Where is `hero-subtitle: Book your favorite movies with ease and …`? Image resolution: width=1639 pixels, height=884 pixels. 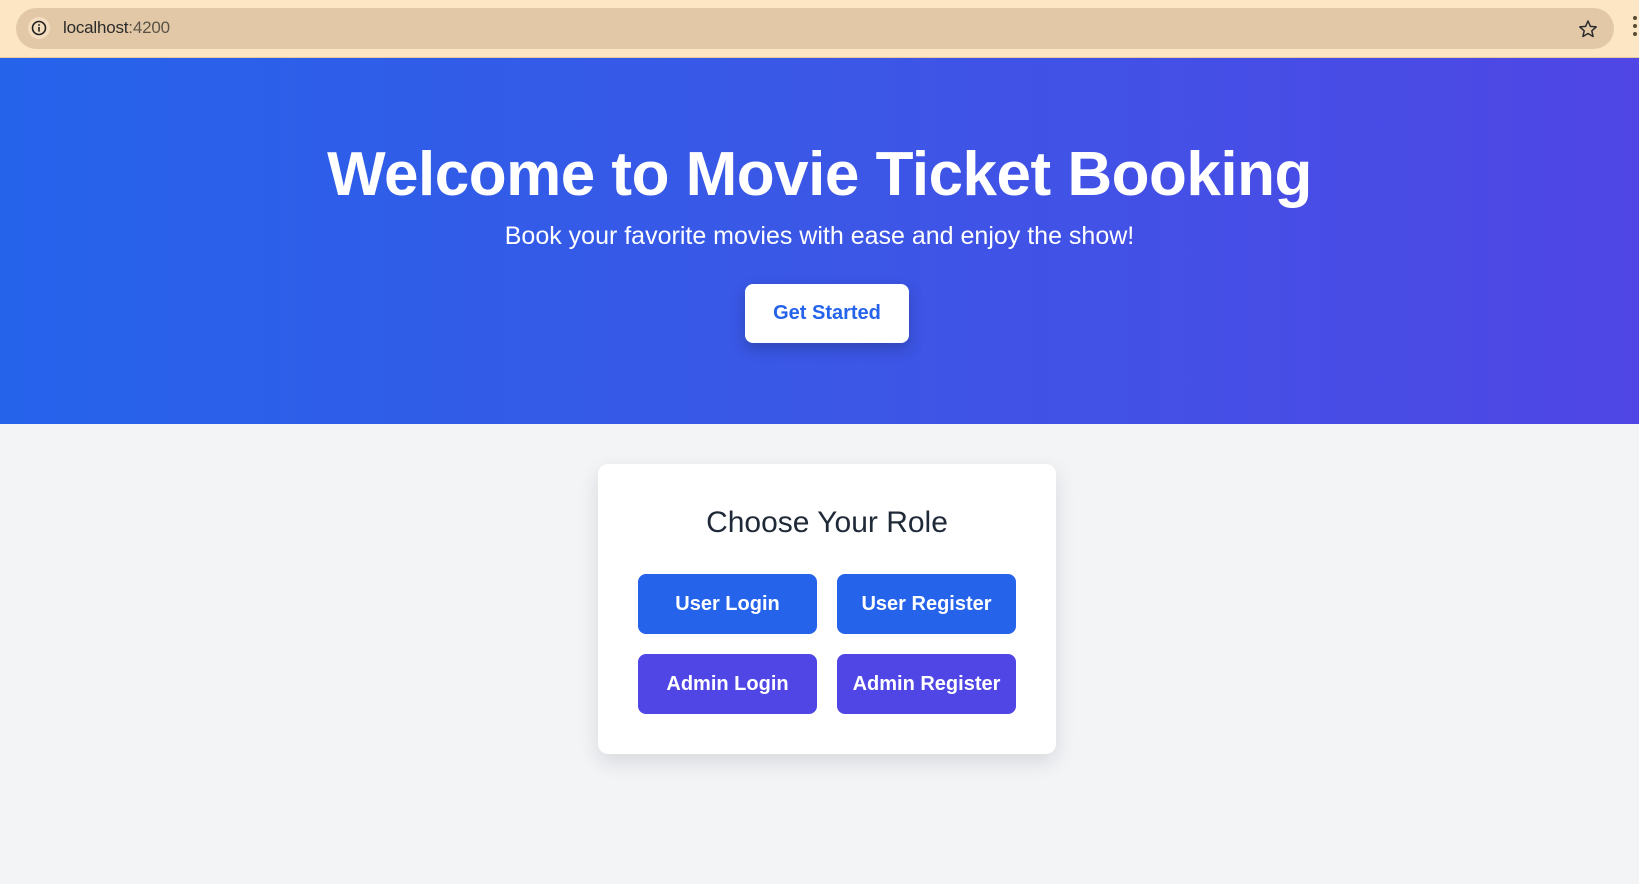
hero-subtitle: Book your favorite movies with ease and … is located at coordinates (819, 236).